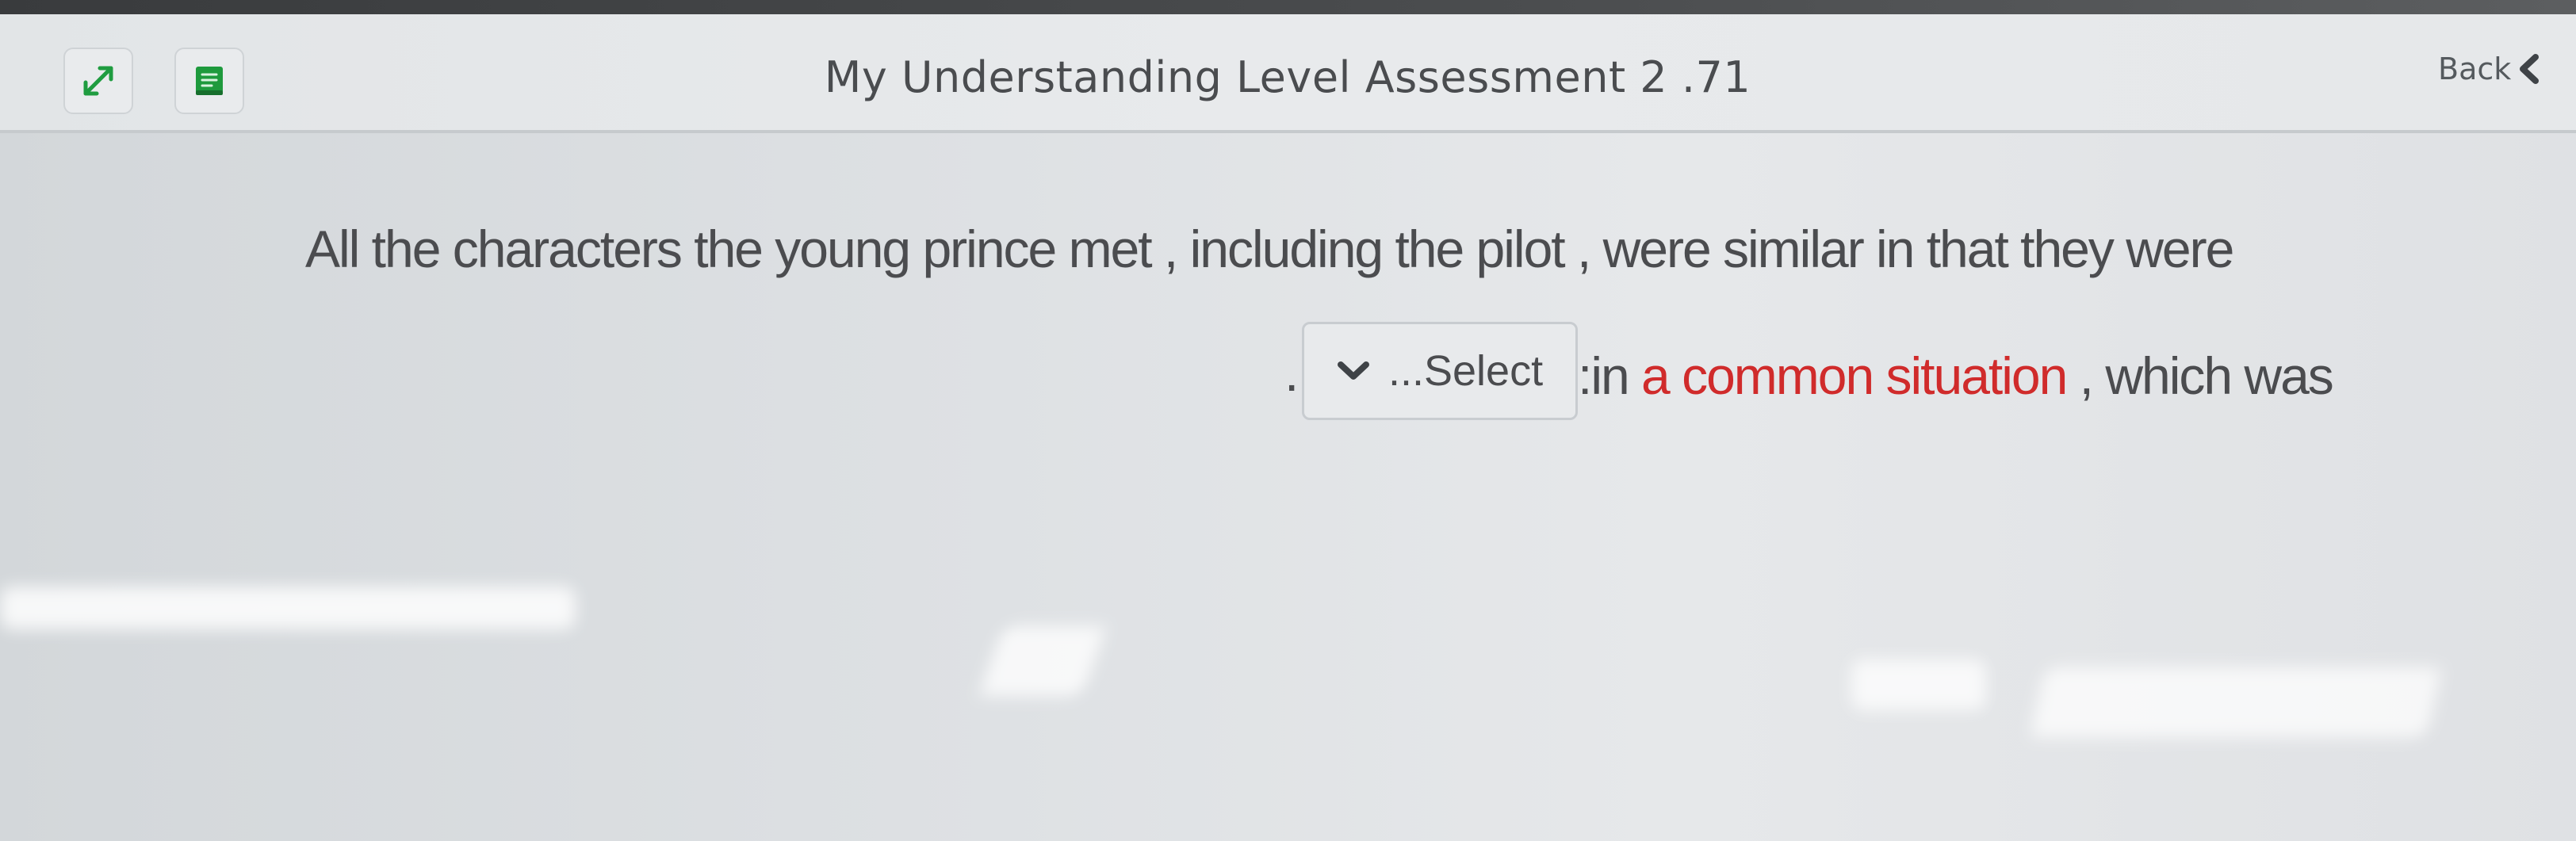  I want to click on chevron-left-icon, so click(2530, 69).